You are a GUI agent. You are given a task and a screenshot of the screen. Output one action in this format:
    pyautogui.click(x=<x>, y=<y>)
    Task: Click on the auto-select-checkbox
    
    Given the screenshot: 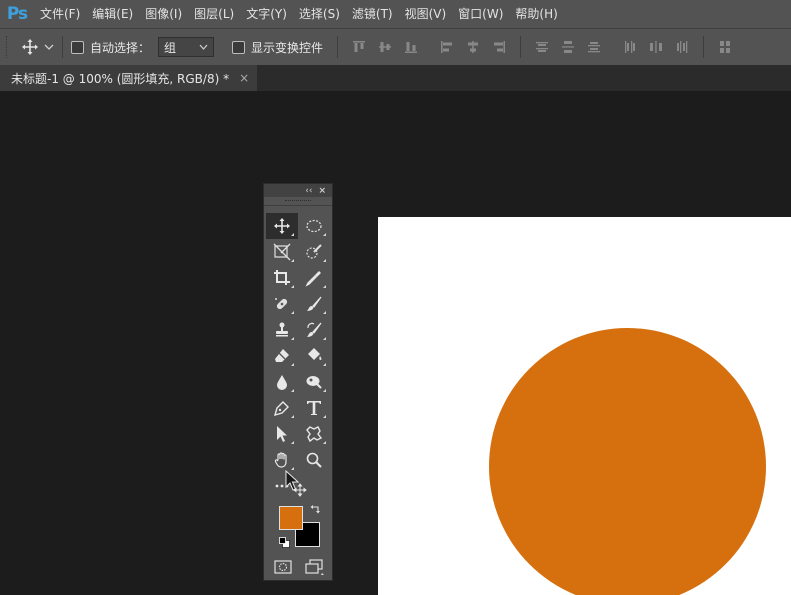 What is the action you would take?
    pyautogui.click(x=77, y=47)
    